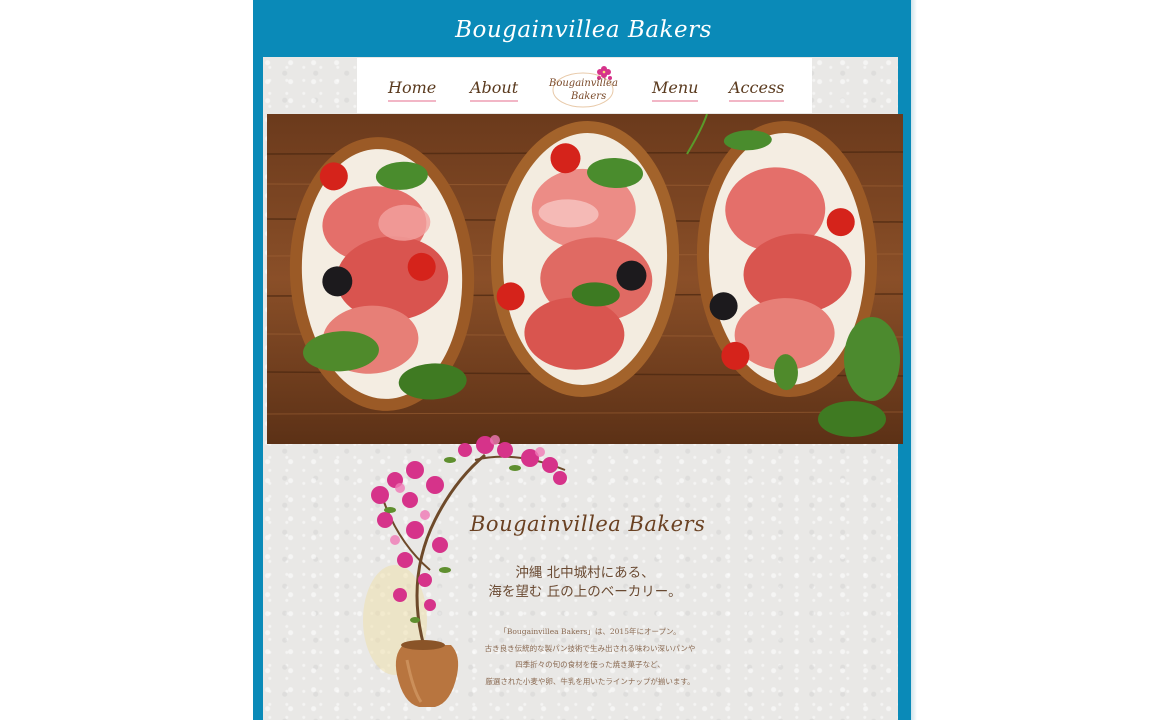  I want to click on intro-lead-line: 海を望む 丘の上のベーカリー。, so click(585, 592).